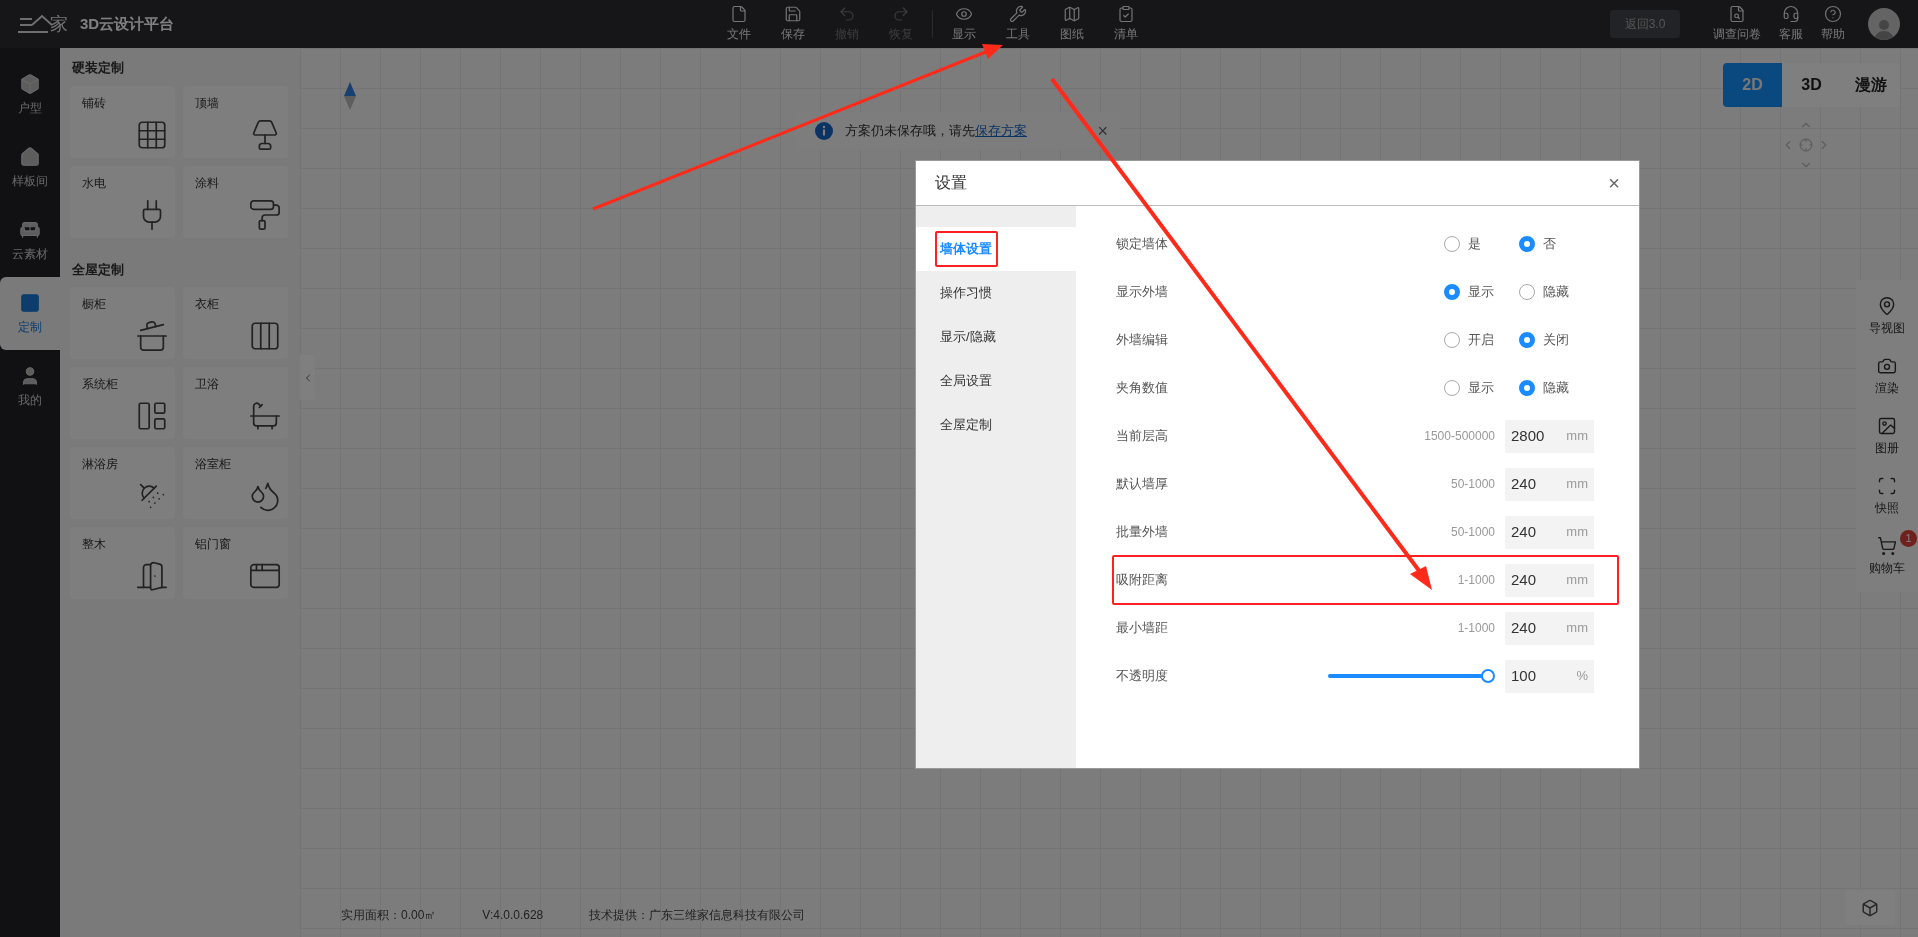 The image size is (1918, 937). What do you see at coordinates (697, 915) in the screenshot?
I see `status-text: 技术提供：广东三维家信息科技有限公司` at bounding box center [697, 915].